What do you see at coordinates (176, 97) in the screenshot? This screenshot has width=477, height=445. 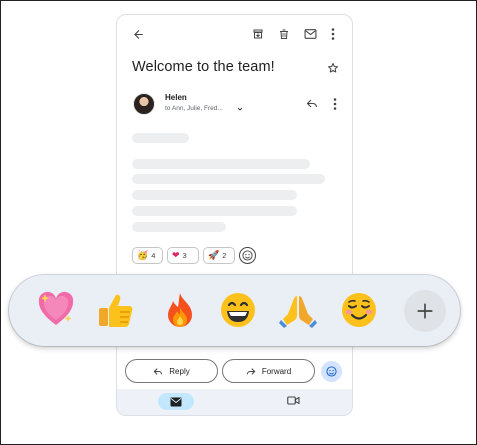 I see `sender-name: Helen` at bounding box center [176, 97].